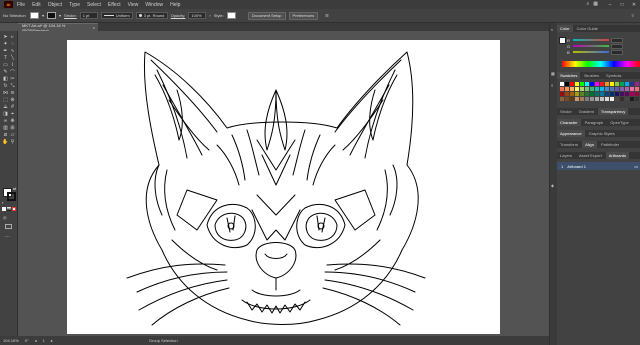 The image size is (640, 345). I want to click on close-button: ✕, so click(634, 4).